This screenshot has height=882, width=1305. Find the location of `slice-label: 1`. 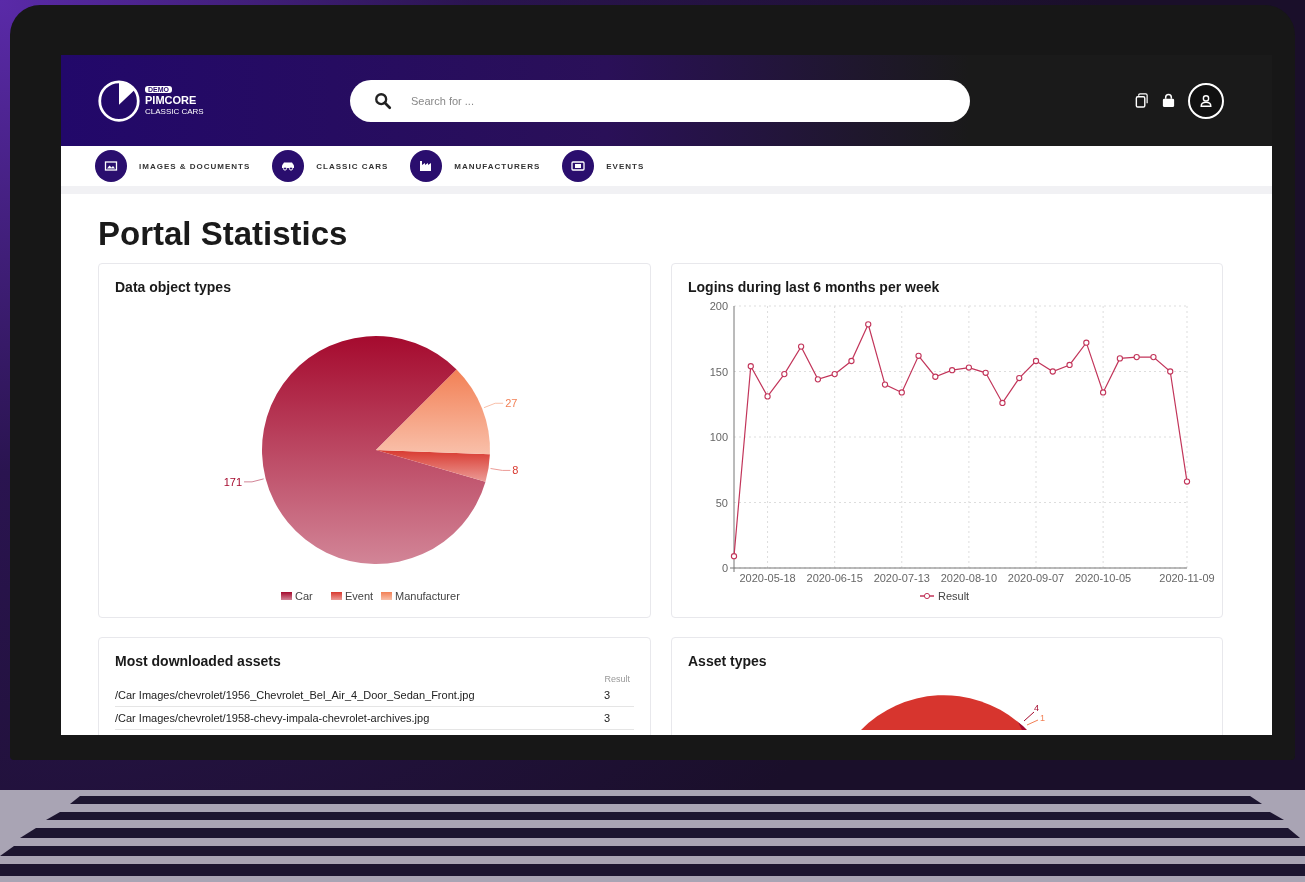

slice-label: 1 is located at coordinates (1042, 718).